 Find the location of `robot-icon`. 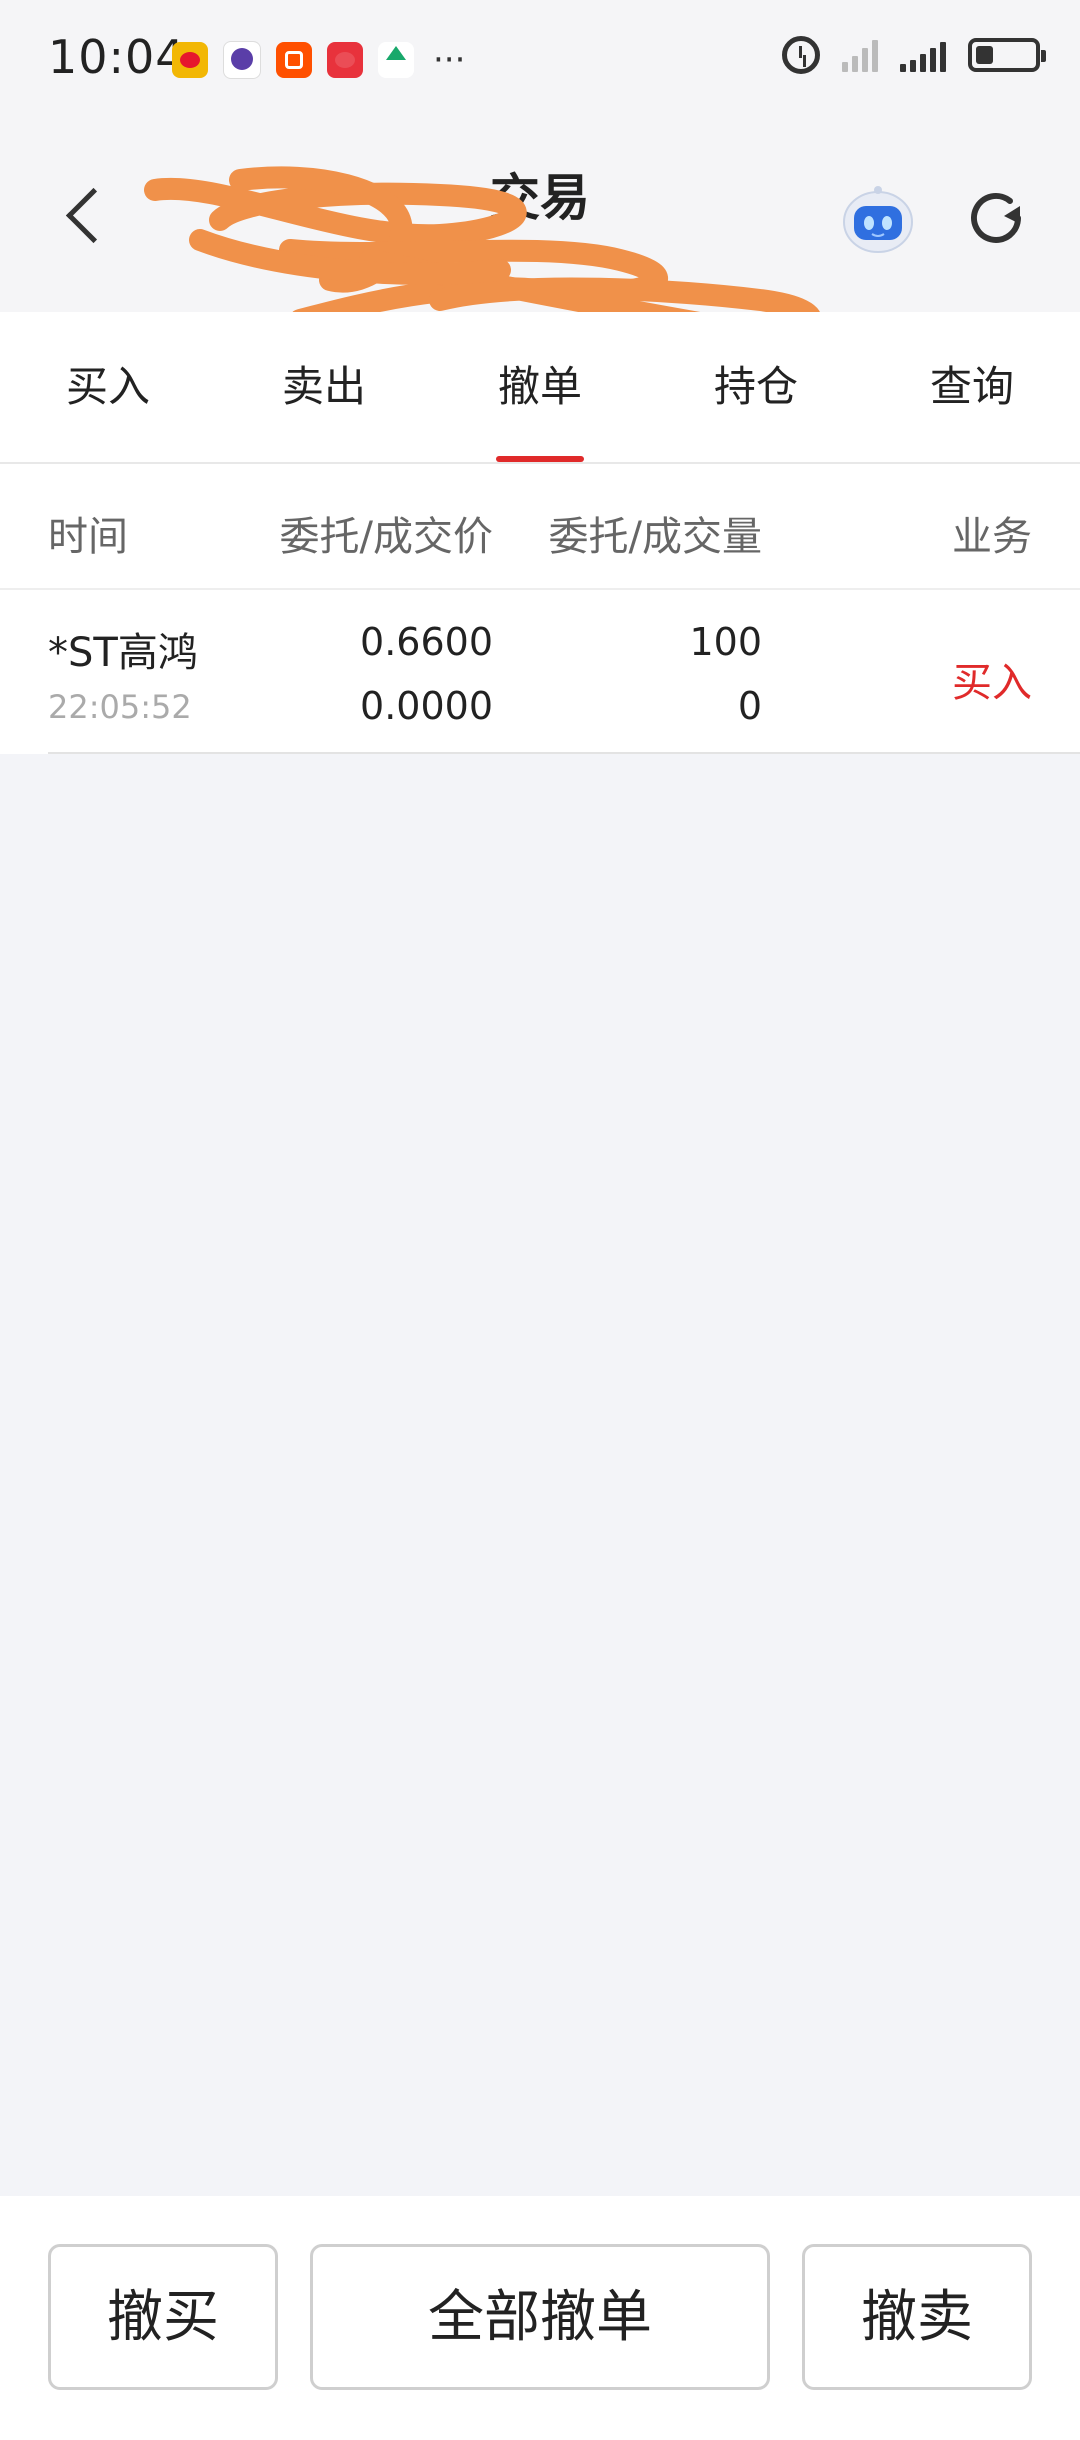

robot-icon is located at coordinates (878, 220).